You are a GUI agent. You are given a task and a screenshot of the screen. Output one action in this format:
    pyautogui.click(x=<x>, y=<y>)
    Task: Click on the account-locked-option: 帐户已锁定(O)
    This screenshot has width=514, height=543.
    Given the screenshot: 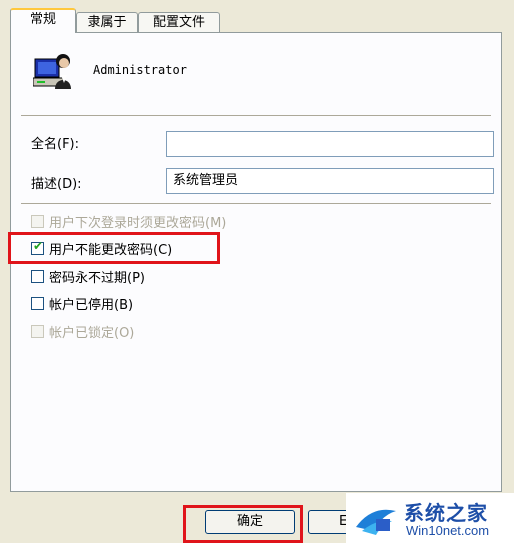 What is the action you would take?
    pyautogui.click(x=82, y=331)
    